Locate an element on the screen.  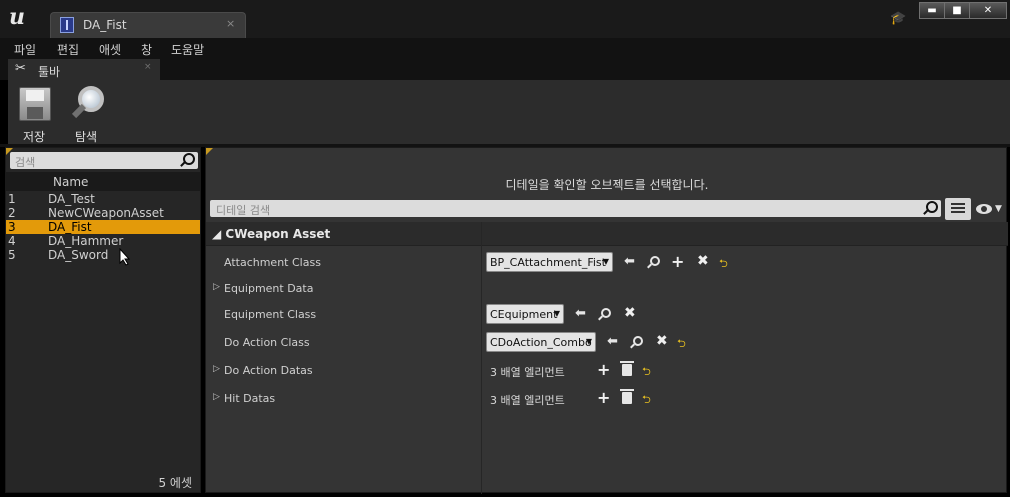
minimize-button: ▬ is located at coordinates (932, 10).